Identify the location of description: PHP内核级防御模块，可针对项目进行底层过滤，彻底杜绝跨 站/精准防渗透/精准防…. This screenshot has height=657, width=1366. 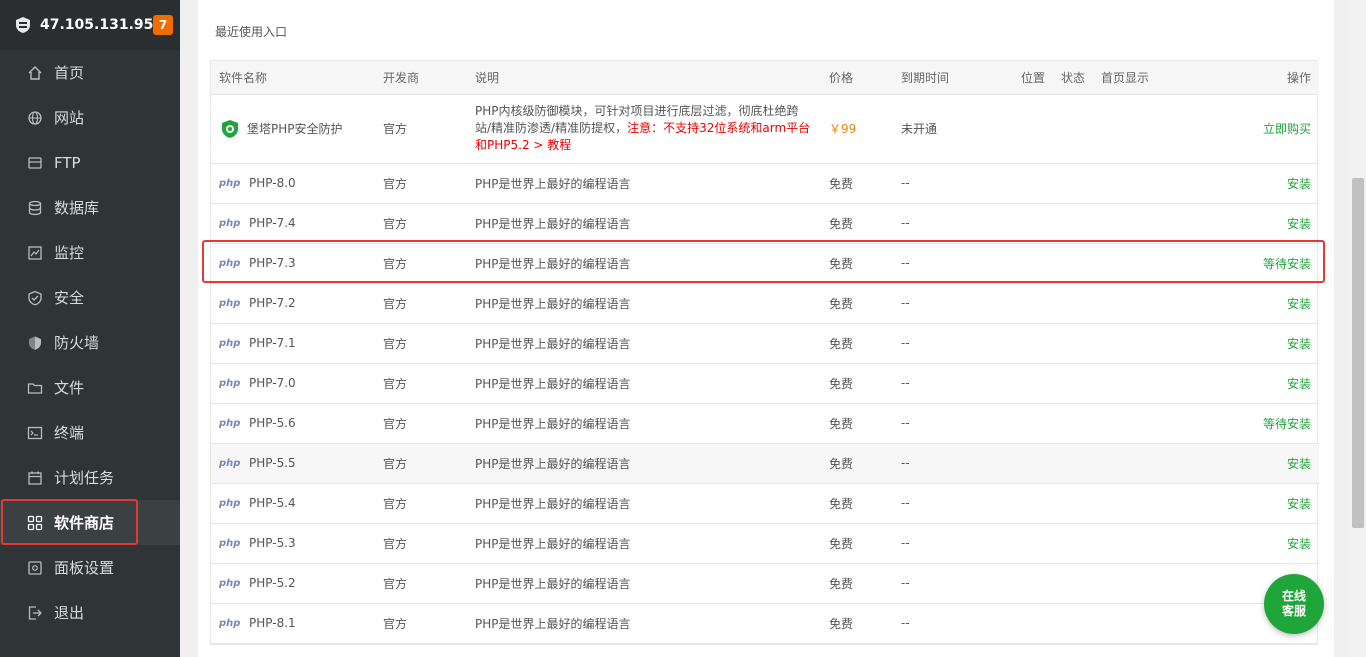
(644, 129).